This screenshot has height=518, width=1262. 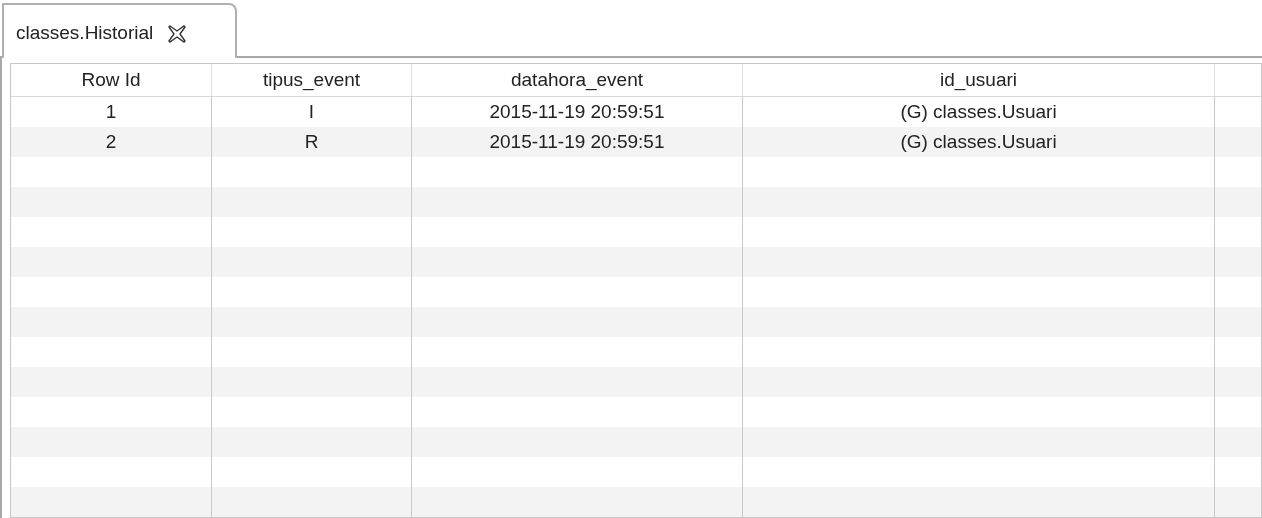 I want to click on column-header: tipus_event, so click(x=312, y=80).